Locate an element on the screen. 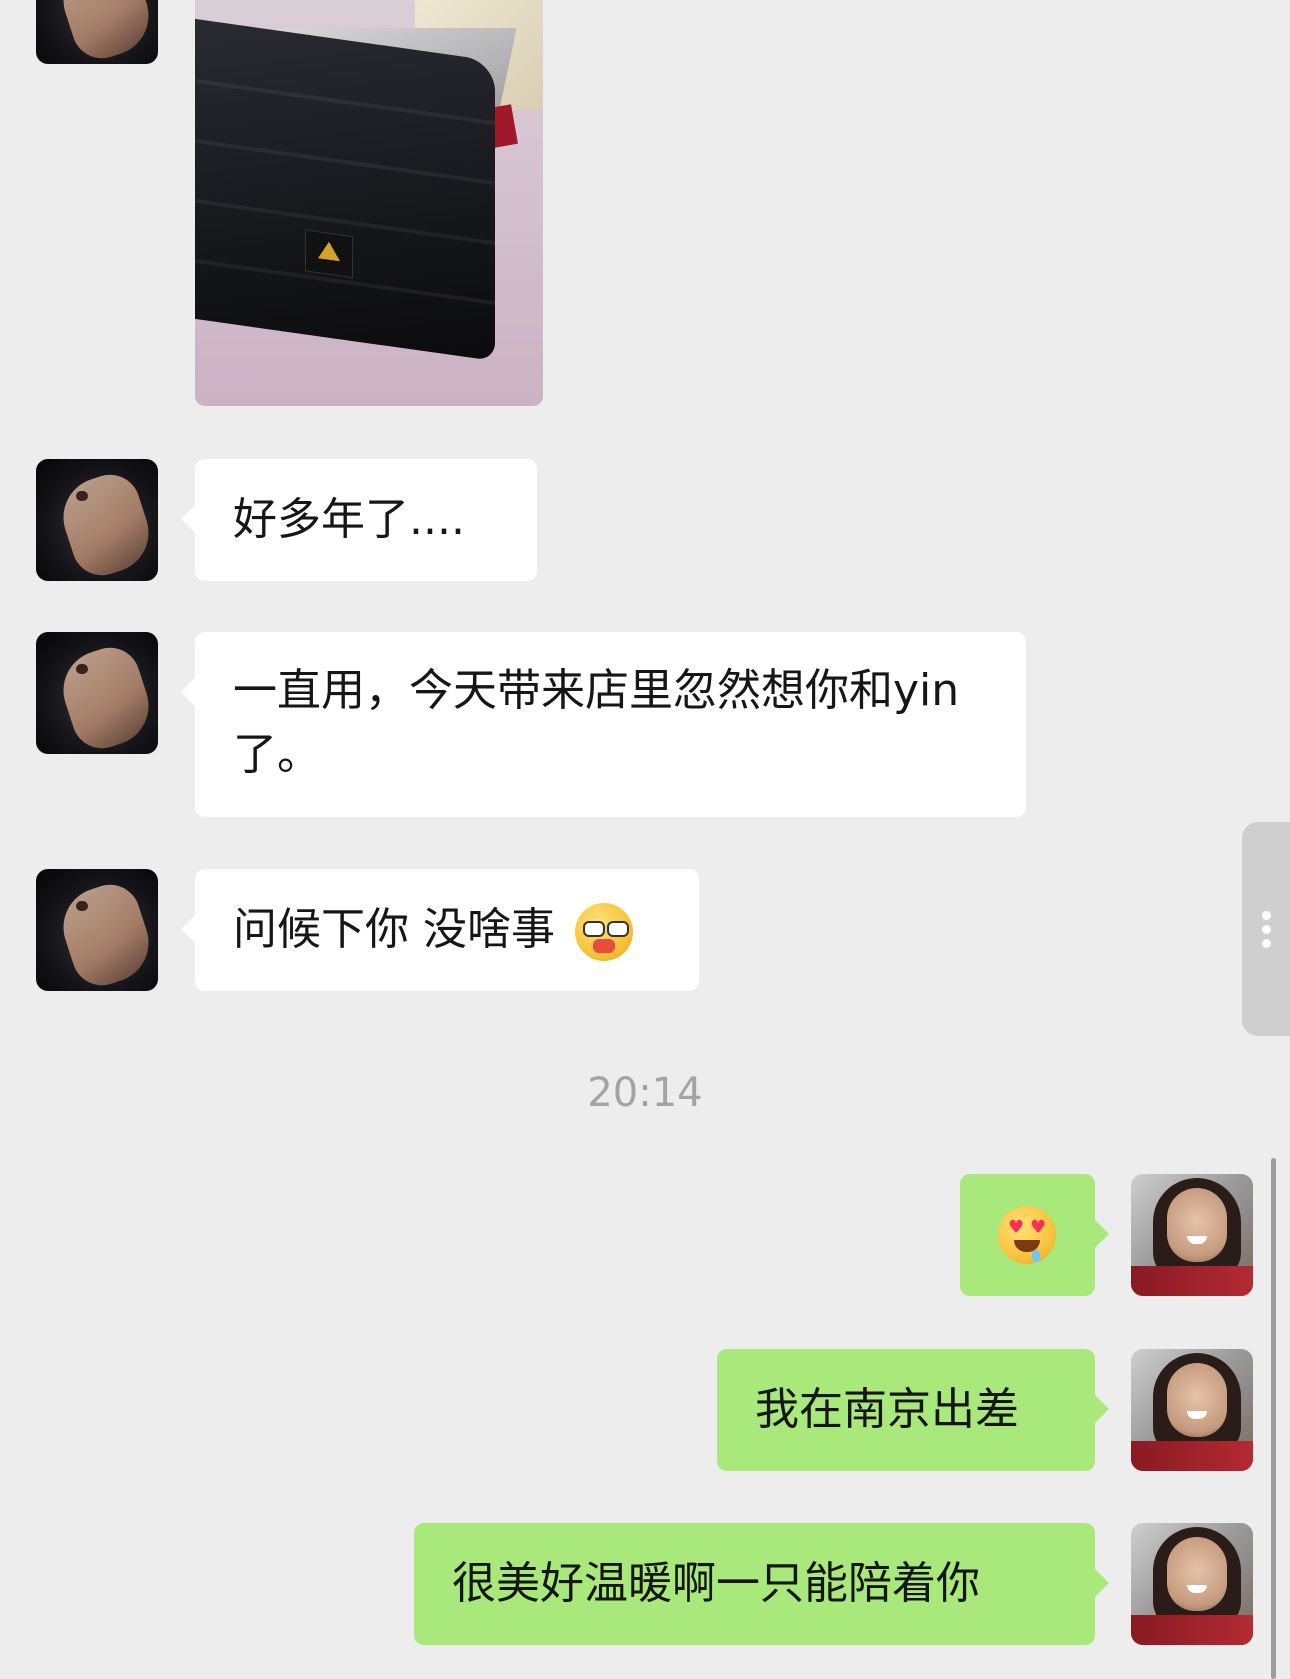 Image resolution: width=1290 pixels, height=1679 pixels. message-text: 我在南京出差 is located at coordinates (887, 1409).